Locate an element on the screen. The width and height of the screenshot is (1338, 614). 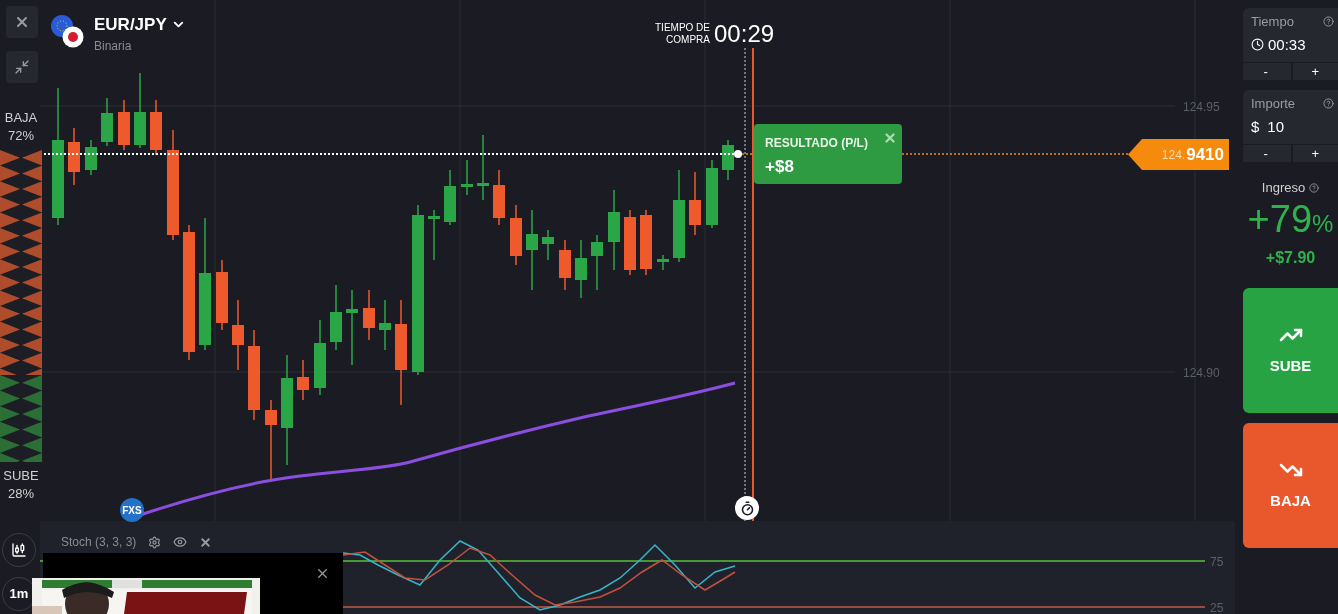
field-label: Importe is located at coordinates (1273, 104).